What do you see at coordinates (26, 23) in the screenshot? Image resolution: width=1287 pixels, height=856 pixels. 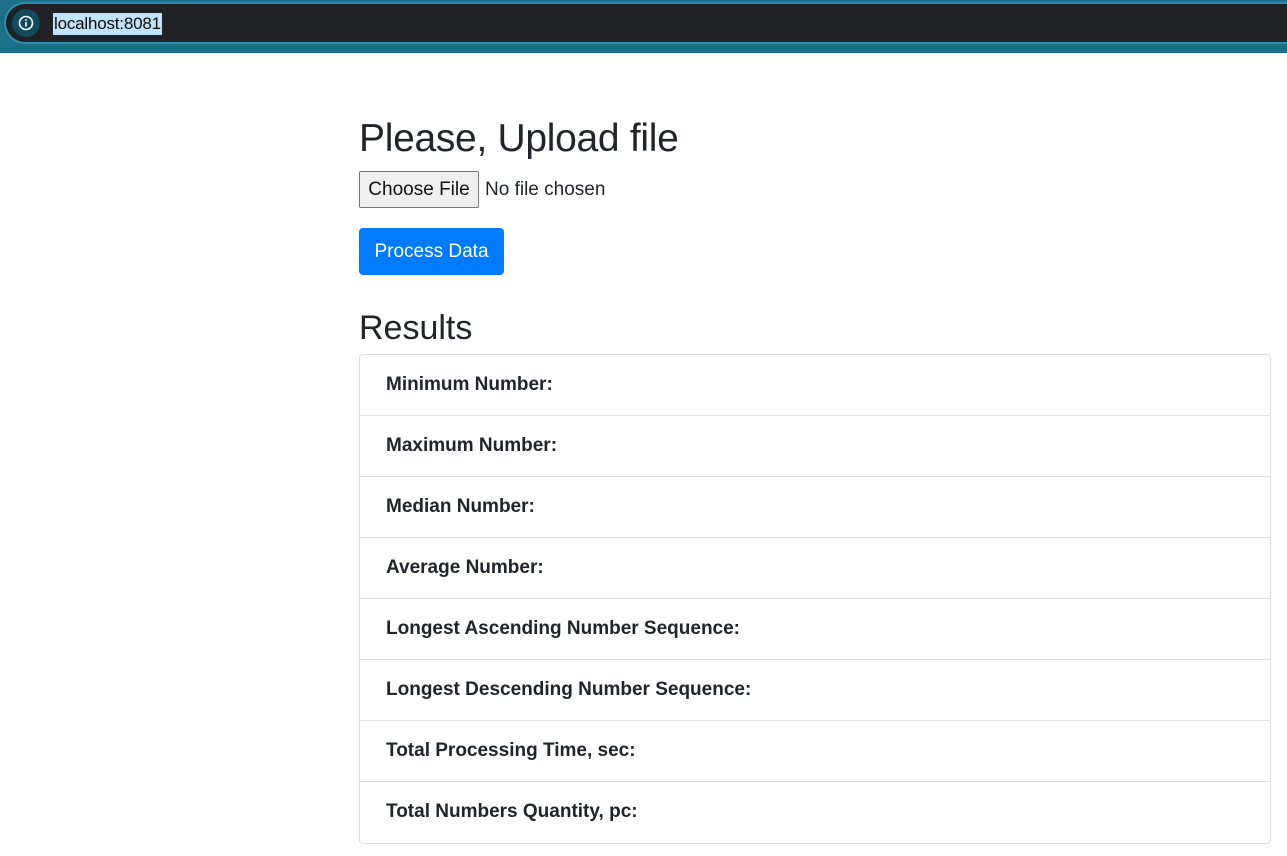 I see `info-icon` at bounding box center [26, 23].